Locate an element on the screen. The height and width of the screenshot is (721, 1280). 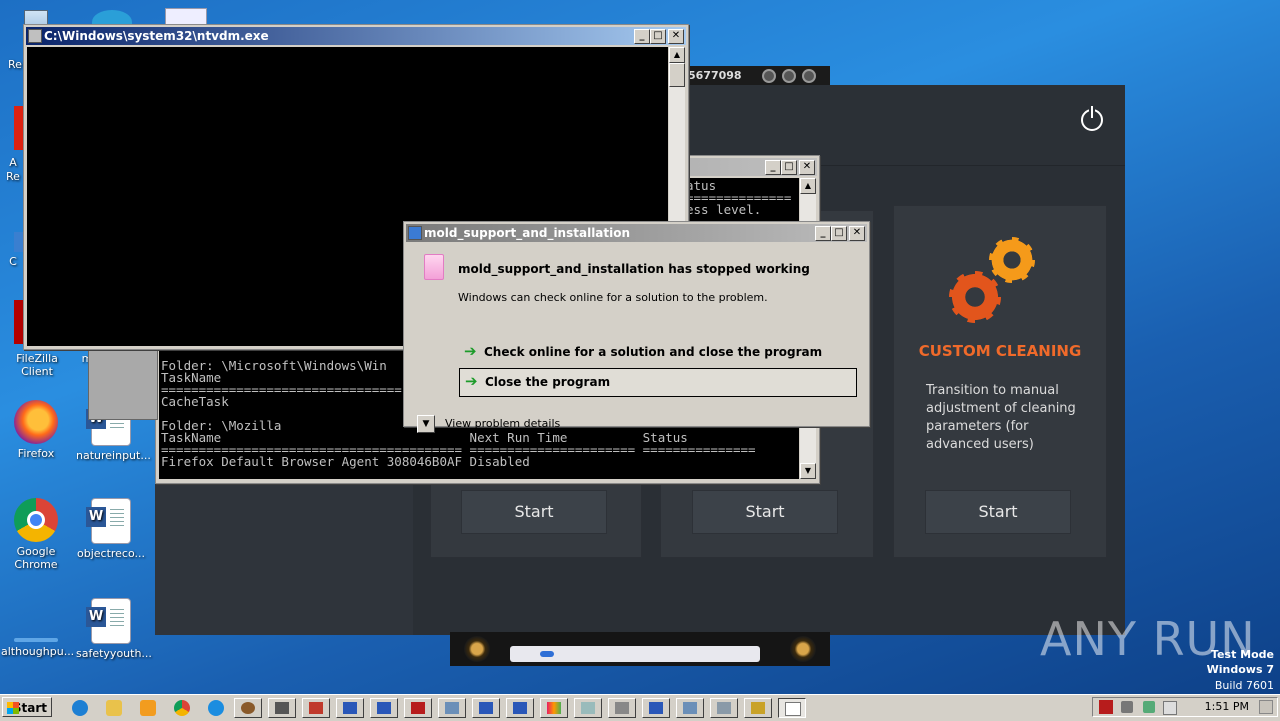
dialog-title: mold_support_and_installation is located at coordinates (527, 233).